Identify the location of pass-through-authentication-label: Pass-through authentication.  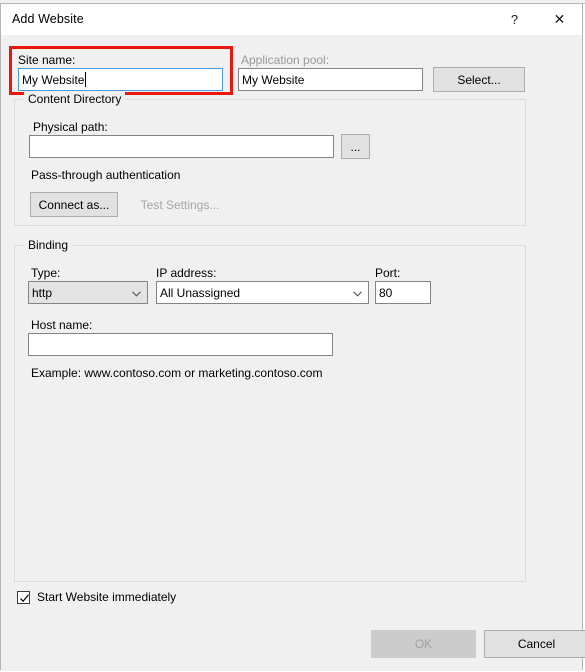
(106, 175).